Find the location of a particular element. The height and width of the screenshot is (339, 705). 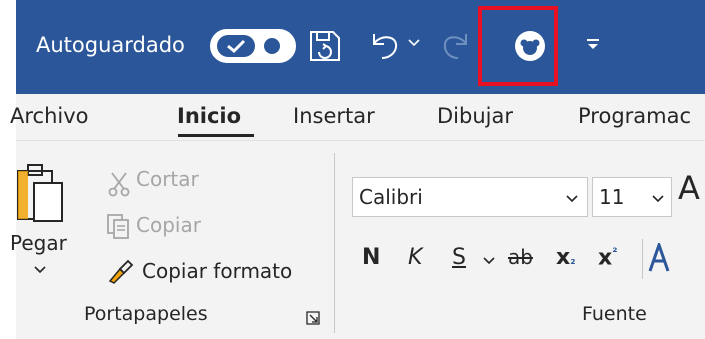

format-separator is located at coordinates (642, 259).